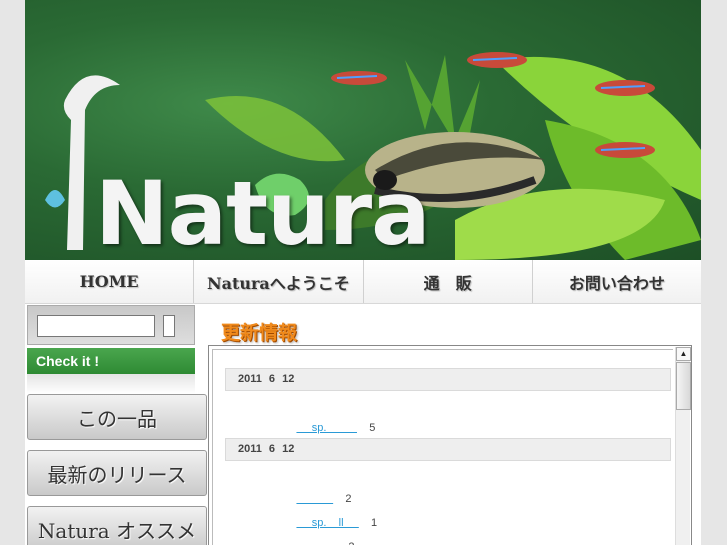  What do you see at coordinates (372, 428) in the screenshot?
I see `news-item-text: 5` at bounding box center [372, 428].